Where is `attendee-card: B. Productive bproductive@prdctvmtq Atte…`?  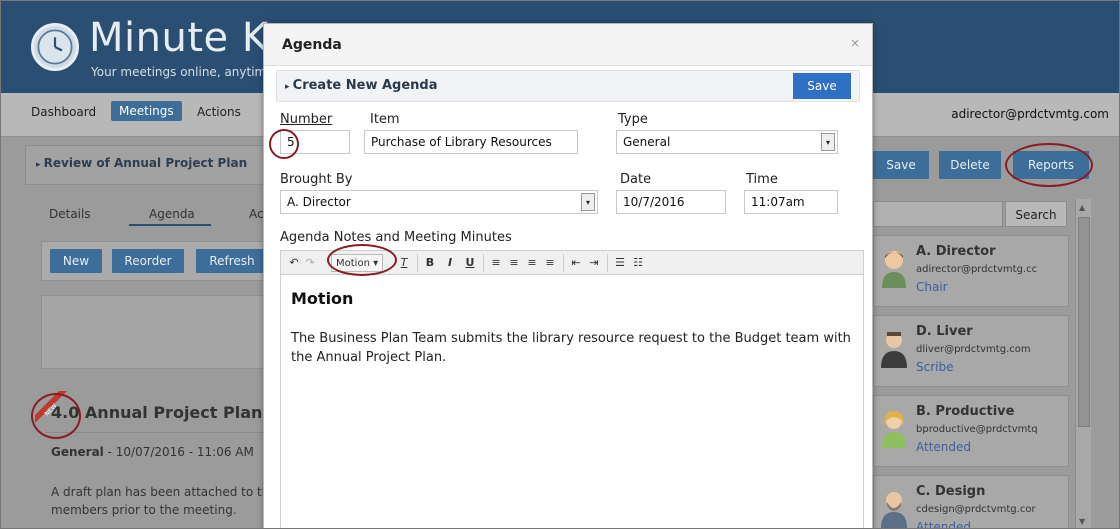
attendee-card: B. Productive bproductive@prdctvmtq Atte… is located at coordinates (971, 431).